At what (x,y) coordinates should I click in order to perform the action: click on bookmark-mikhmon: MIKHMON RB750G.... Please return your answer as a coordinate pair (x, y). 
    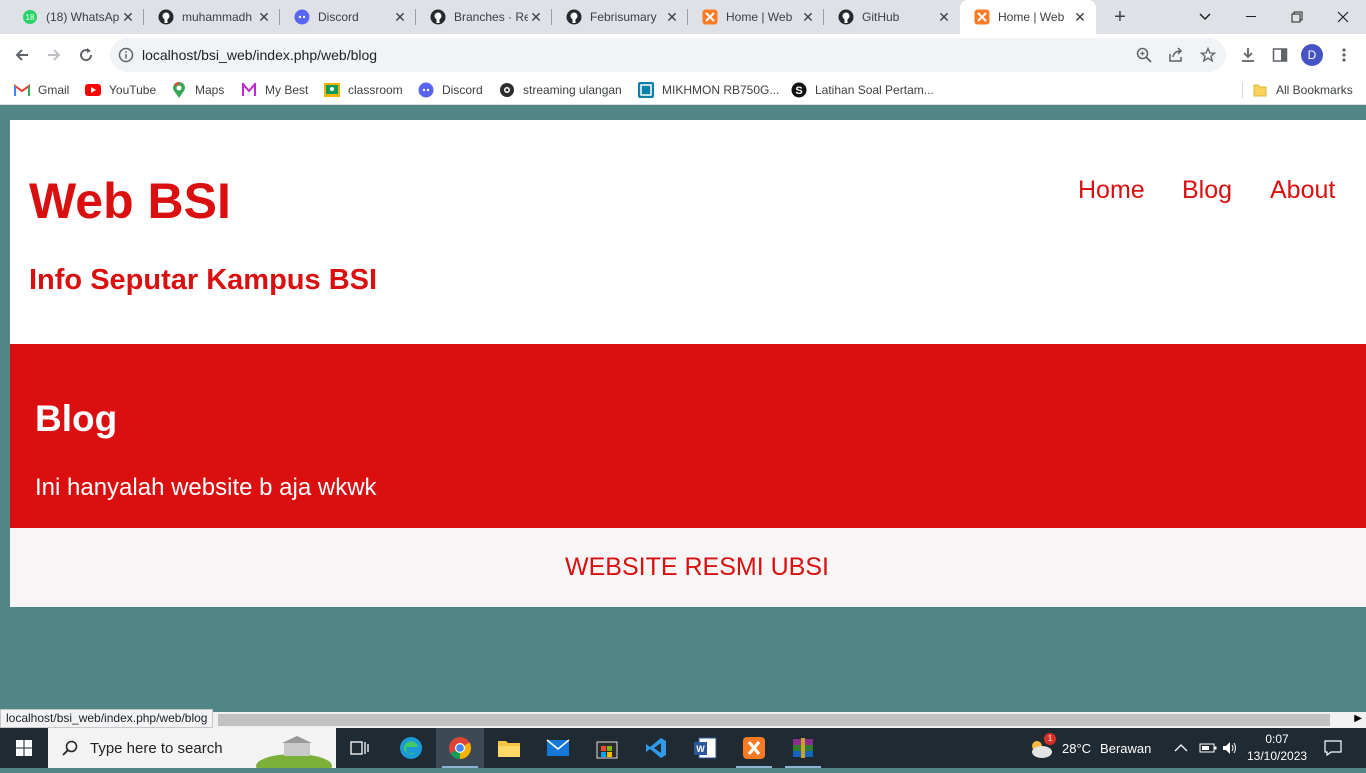
    Looking at the image, I should click on (708, 90).